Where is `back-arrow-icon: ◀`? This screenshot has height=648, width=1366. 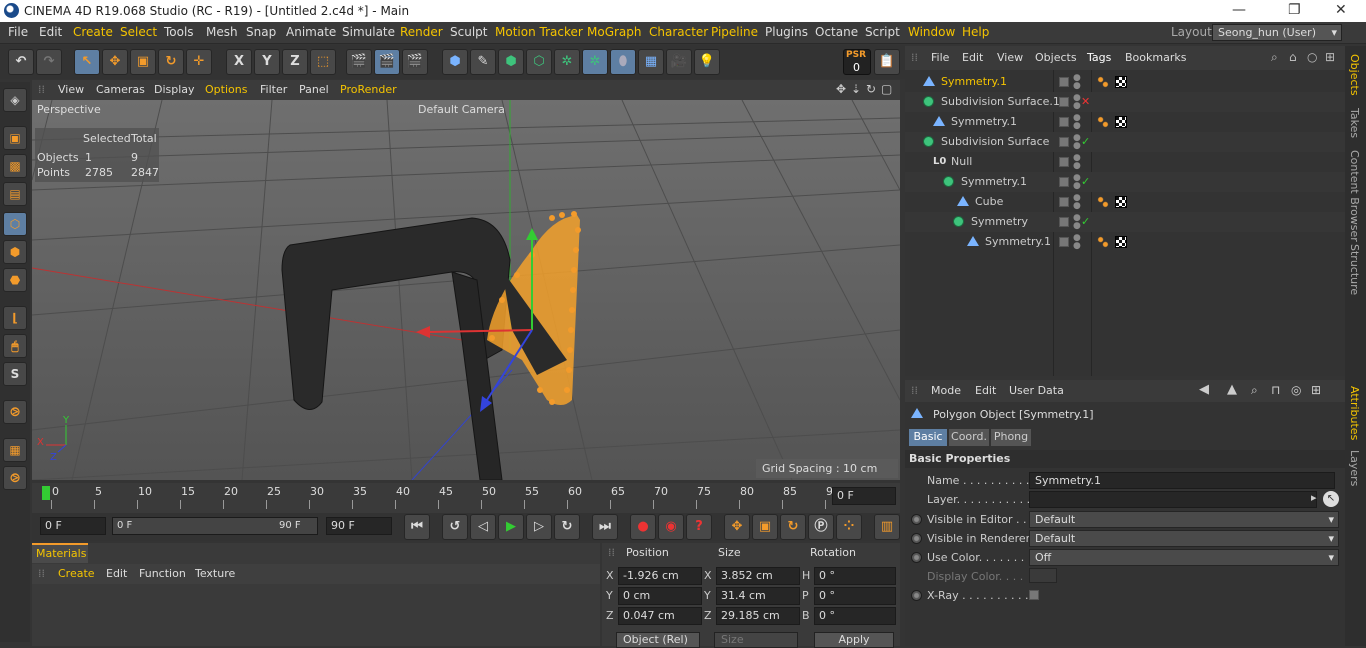 back-arrow-icon: ◀ is located at coordinates (1204, 389).